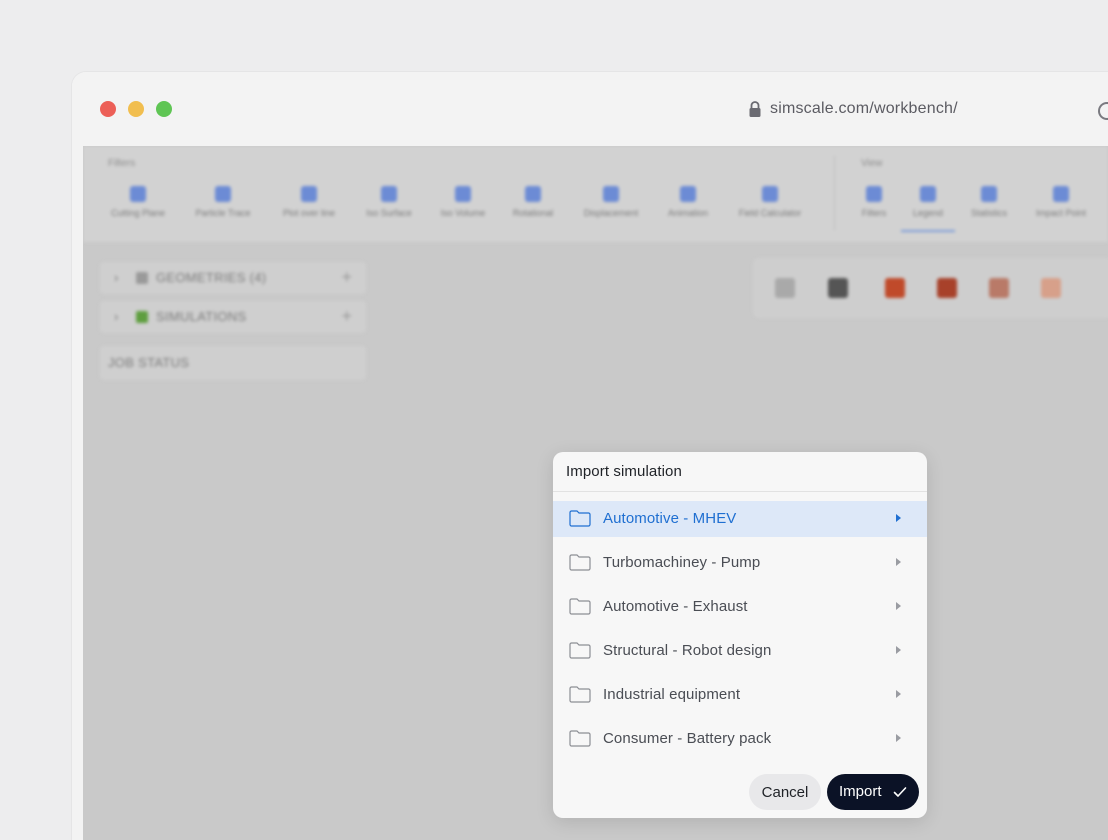 The image size is (1108, 840). I want to click on lock-icon, so click(755, 109).